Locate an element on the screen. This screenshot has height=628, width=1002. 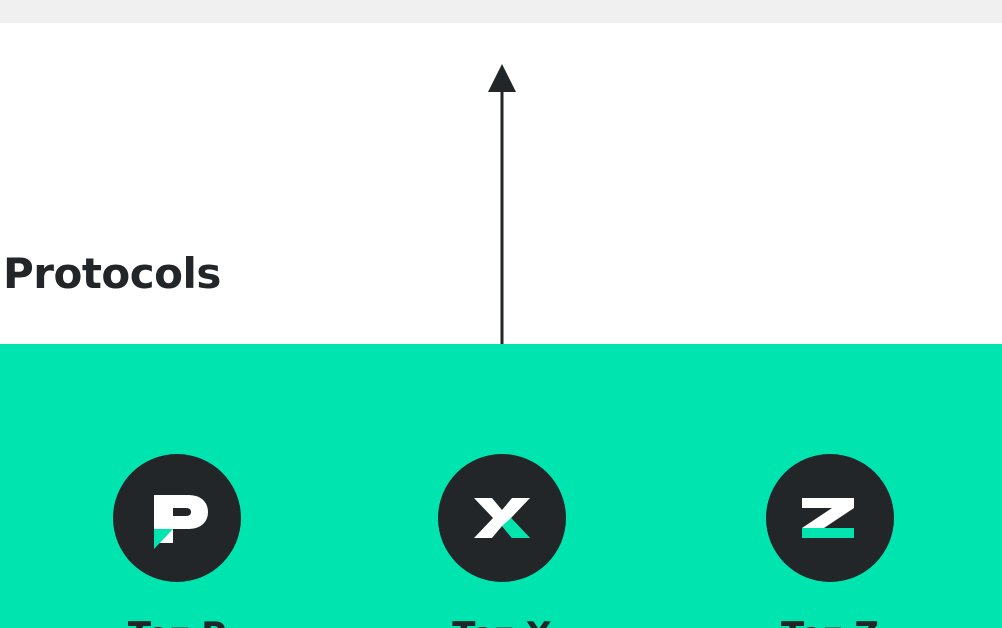
p-logo-icon is located at coordinates (177, 518).